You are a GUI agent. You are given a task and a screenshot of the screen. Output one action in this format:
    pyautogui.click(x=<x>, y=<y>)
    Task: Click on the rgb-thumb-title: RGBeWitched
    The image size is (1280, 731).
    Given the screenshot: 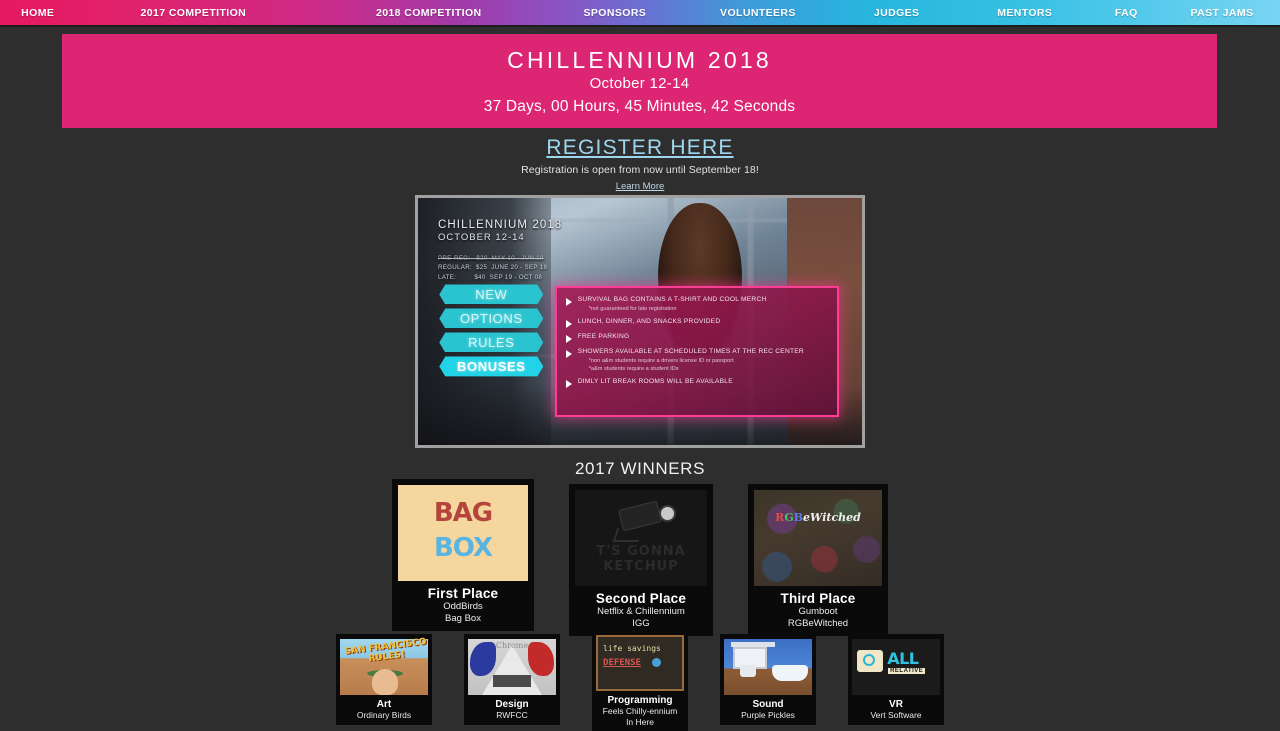 What is the action you would take?
    pyautogui.click(x=818, y=518)
    